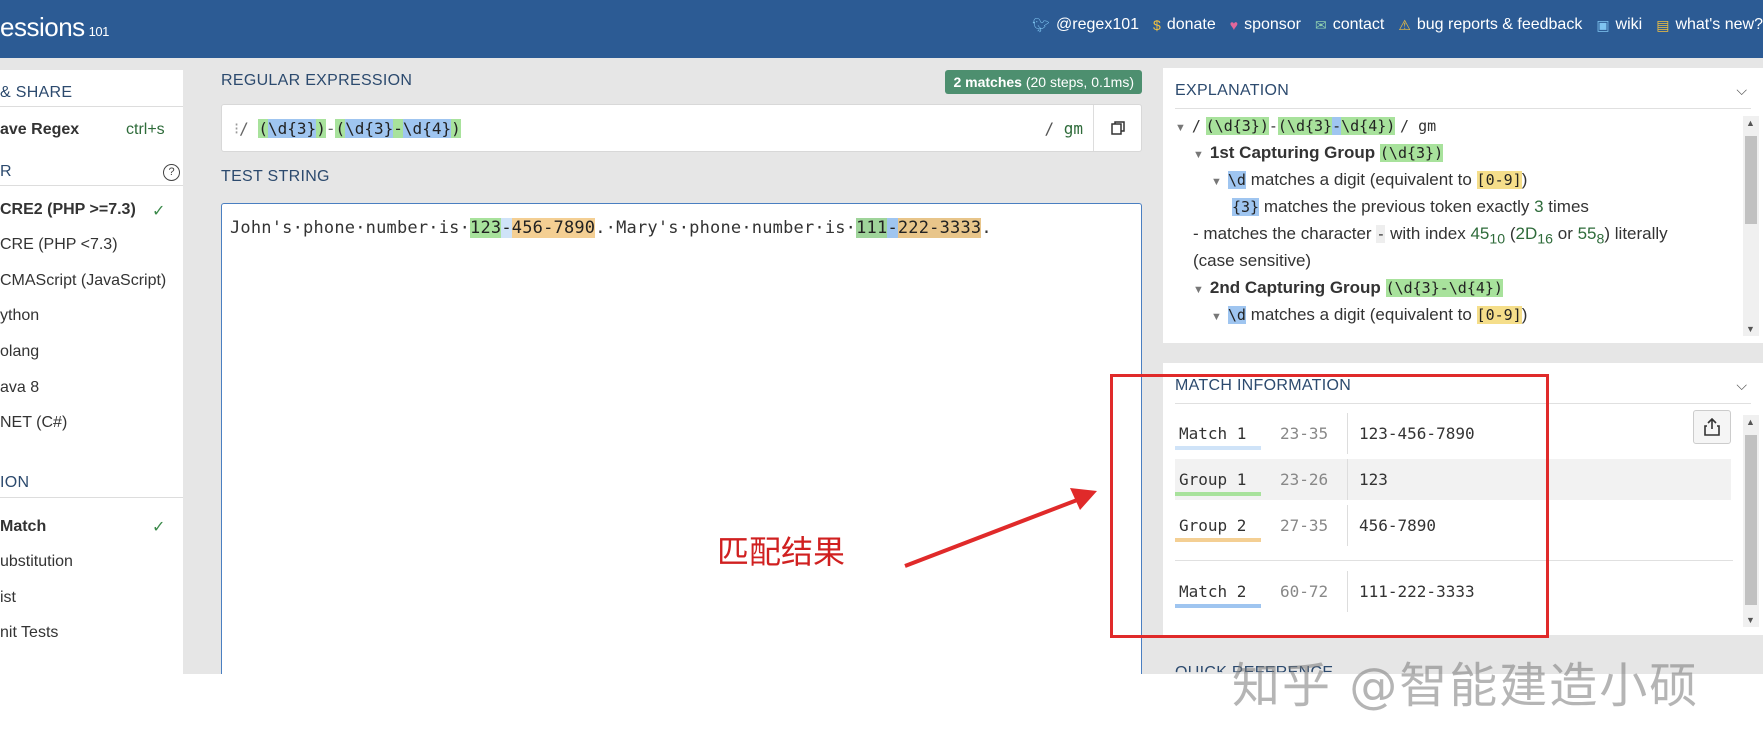 The image size is (1763, 749). I want to click on annotation-label: 匹配结果, so click(781, 552).